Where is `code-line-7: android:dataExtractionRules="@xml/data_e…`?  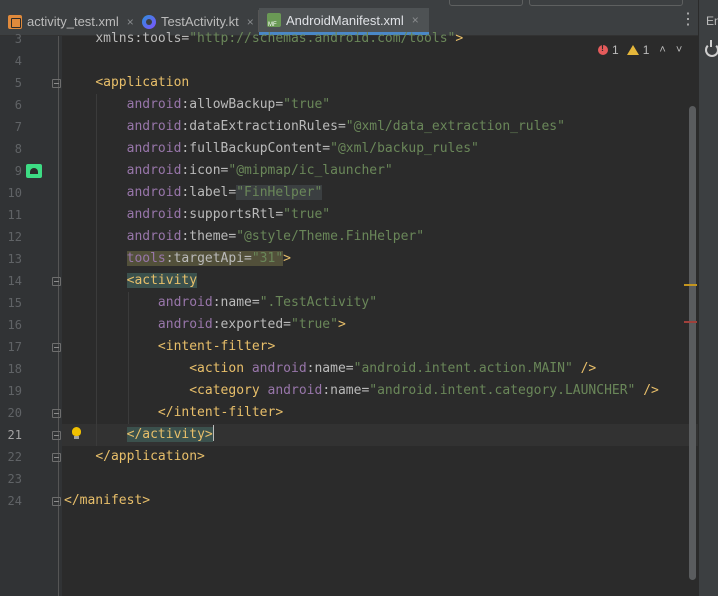
code-line-7: android:dataExtractionRules="@xml/data_e… is located at coordinates (345, 126).